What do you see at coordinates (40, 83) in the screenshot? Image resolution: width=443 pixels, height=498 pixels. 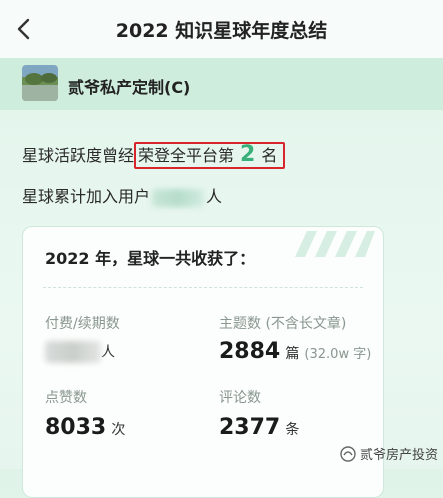 I see `group-avatar` at bounding box center [40, 83].